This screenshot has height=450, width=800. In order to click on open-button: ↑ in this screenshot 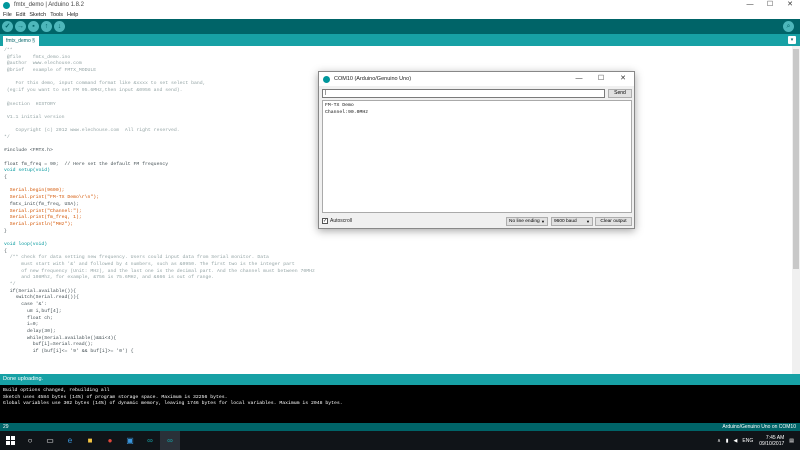, I will do `click(46, 26)`.